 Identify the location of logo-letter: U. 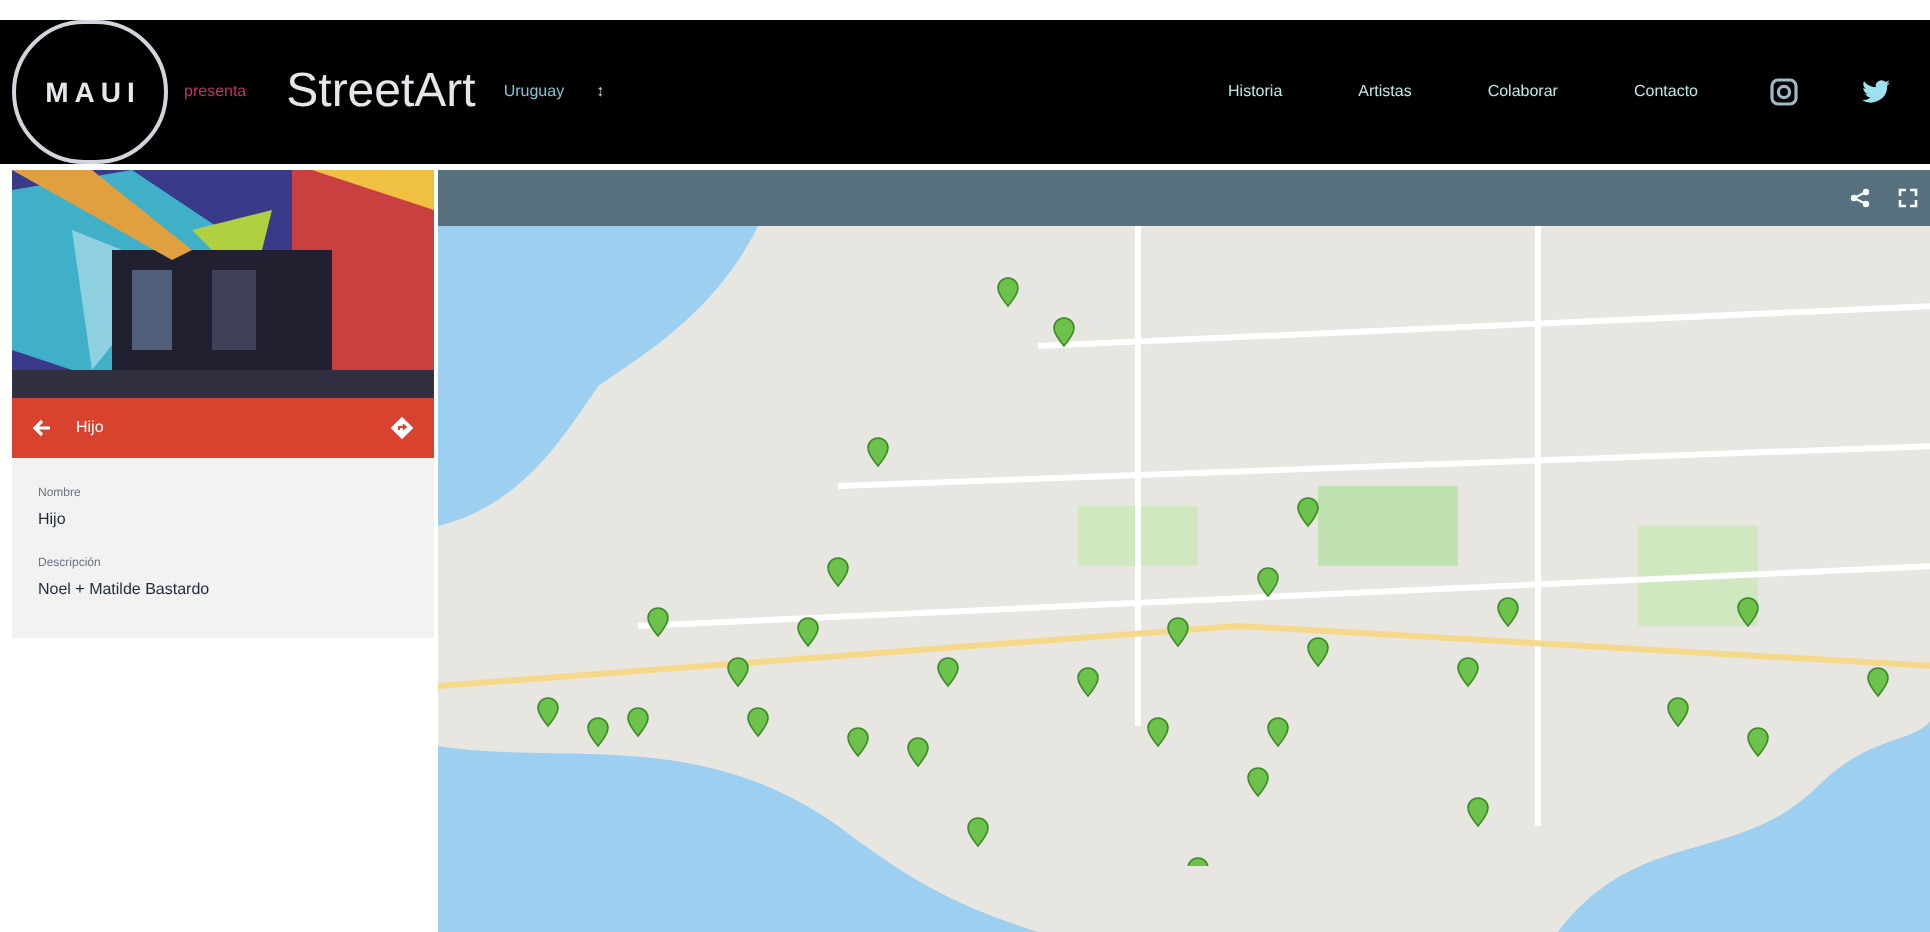
(111, 92).